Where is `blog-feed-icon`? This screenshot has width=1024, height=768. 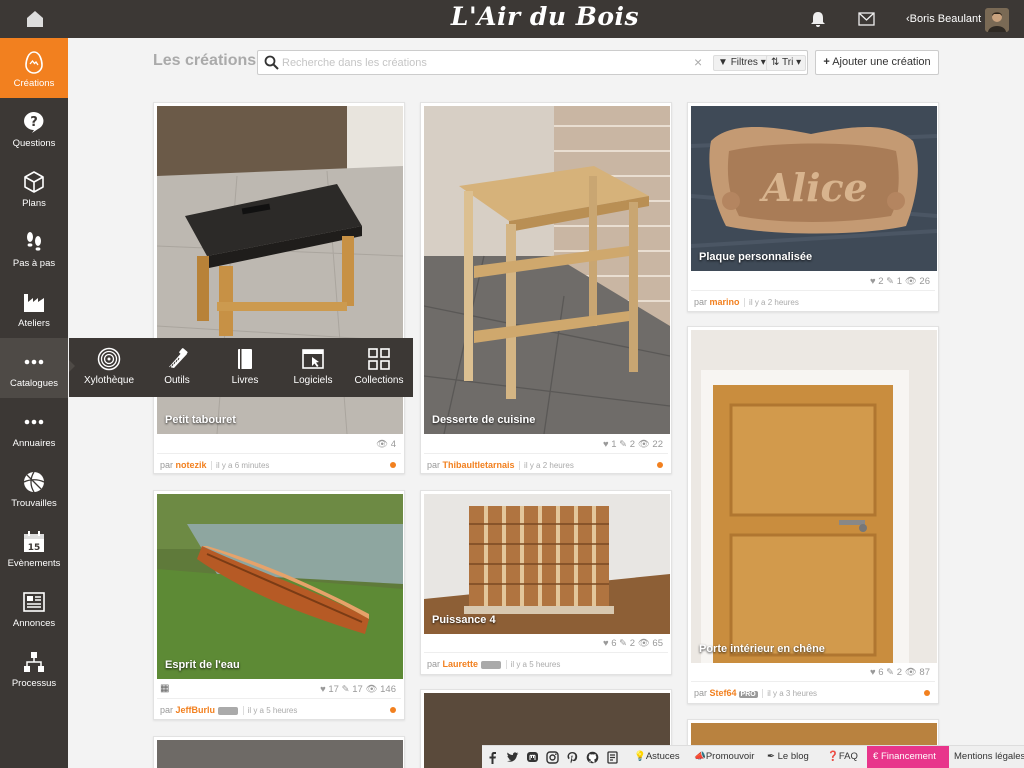 blog-feed-icon is located at coordinates (612, 757).